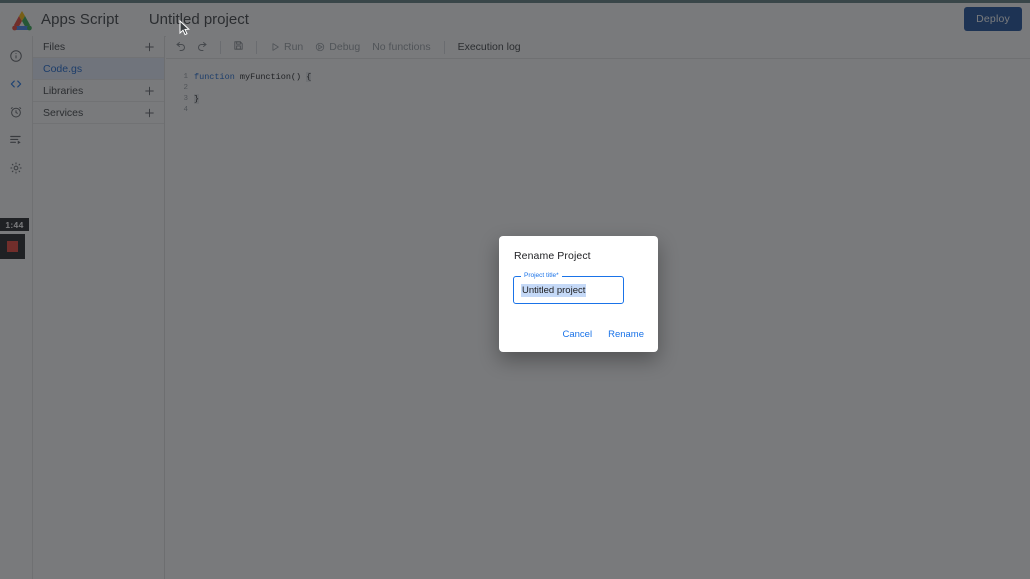  What do you see at coordinates (552, 256) in the screenshot?
I see `dialog-title: Rename Project` at bounding box center [552, 256].